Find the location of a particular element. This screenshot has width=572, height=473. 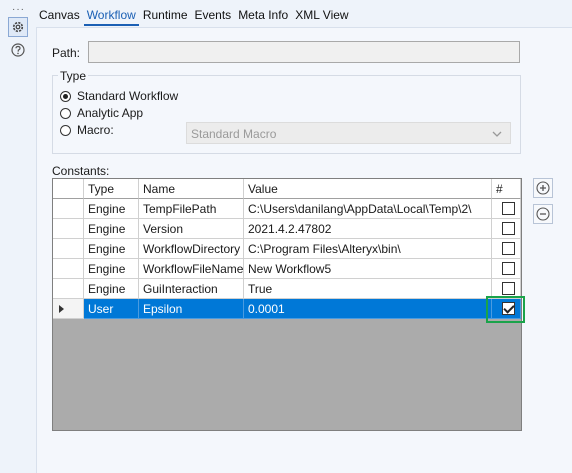

tab-canvas: Canvas is located at coordinates (59, 16).